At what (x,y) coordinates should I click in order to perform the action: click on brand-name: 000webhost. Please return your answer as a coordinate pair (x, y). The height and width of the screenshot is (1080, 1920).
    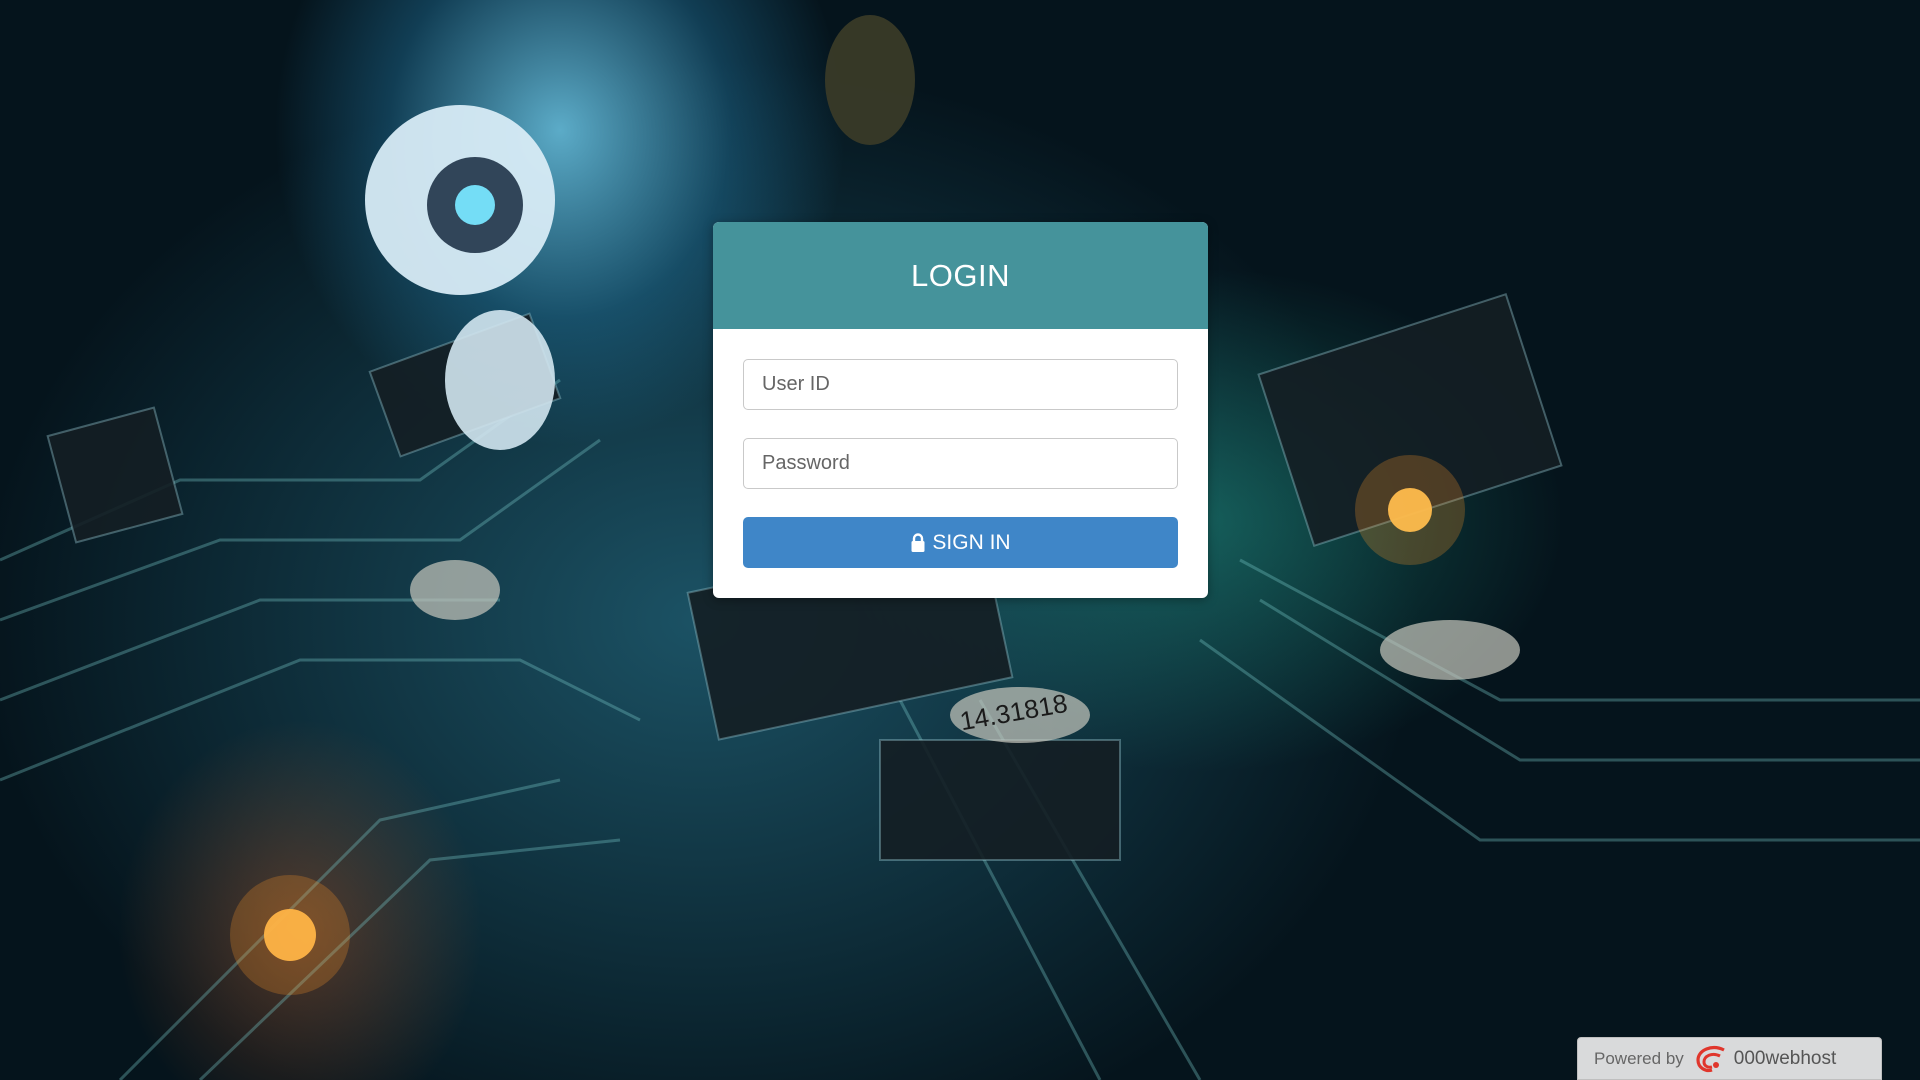
    Looking at the image, I should click on (1785, 1058).